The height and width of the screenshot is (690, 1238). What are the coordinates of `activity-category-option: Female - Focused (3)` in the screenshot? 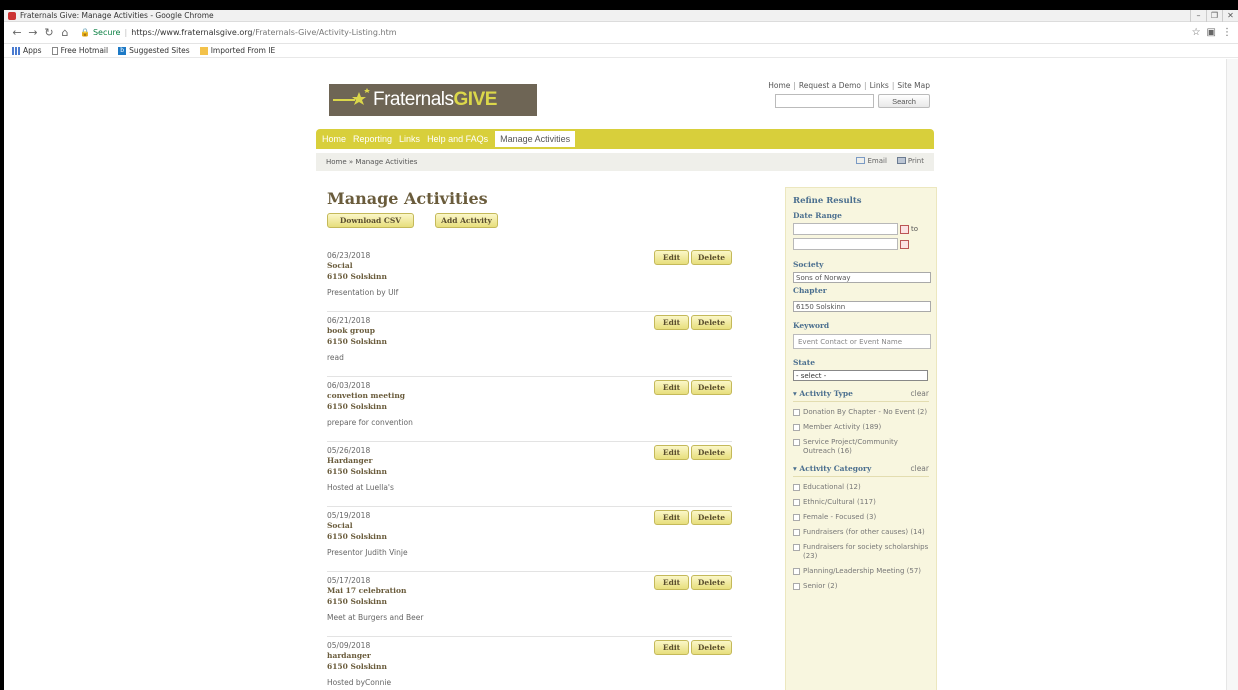 It's located at (861, 517).